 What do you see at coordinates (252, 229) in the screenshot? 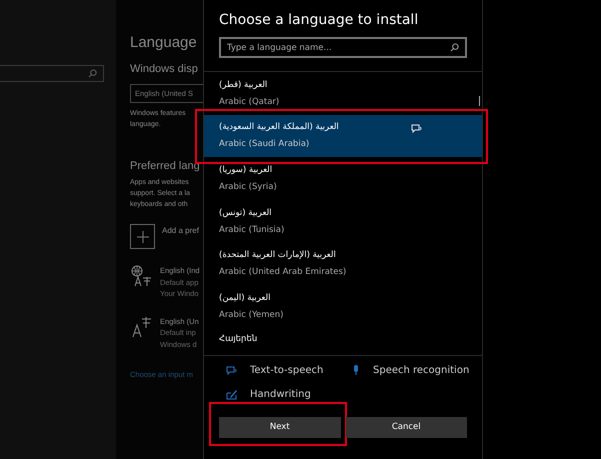
I see `language-name: Arabic (Tunisia)` at bounding box center [252, 229].